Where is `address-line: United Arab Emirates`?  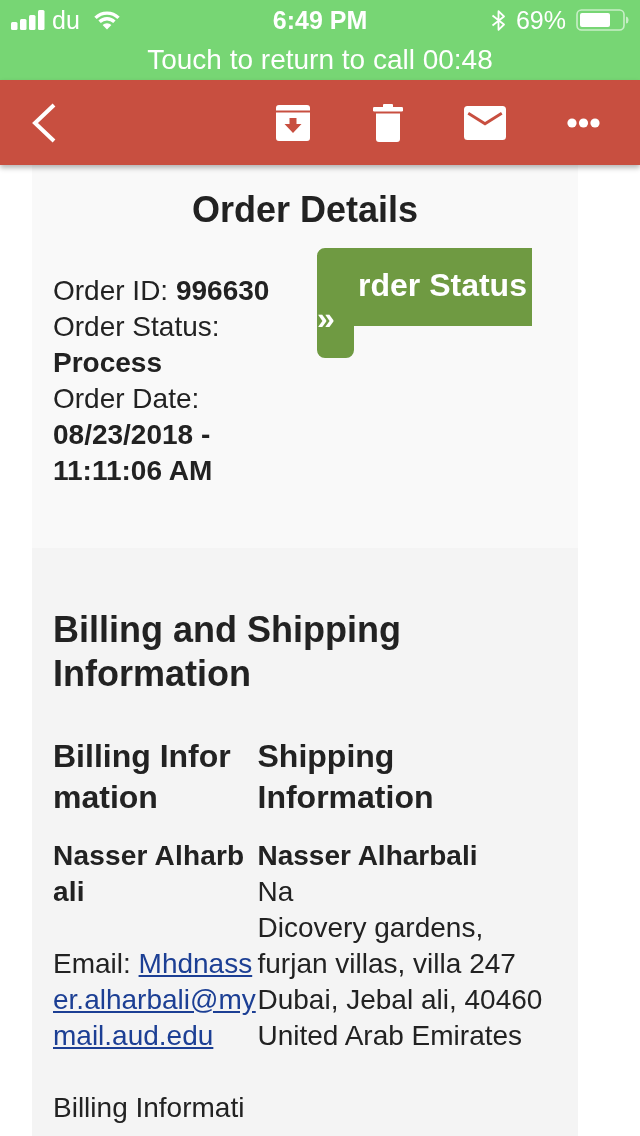
address-line: United Arab Emirates is located at coordinates (390, 1036).